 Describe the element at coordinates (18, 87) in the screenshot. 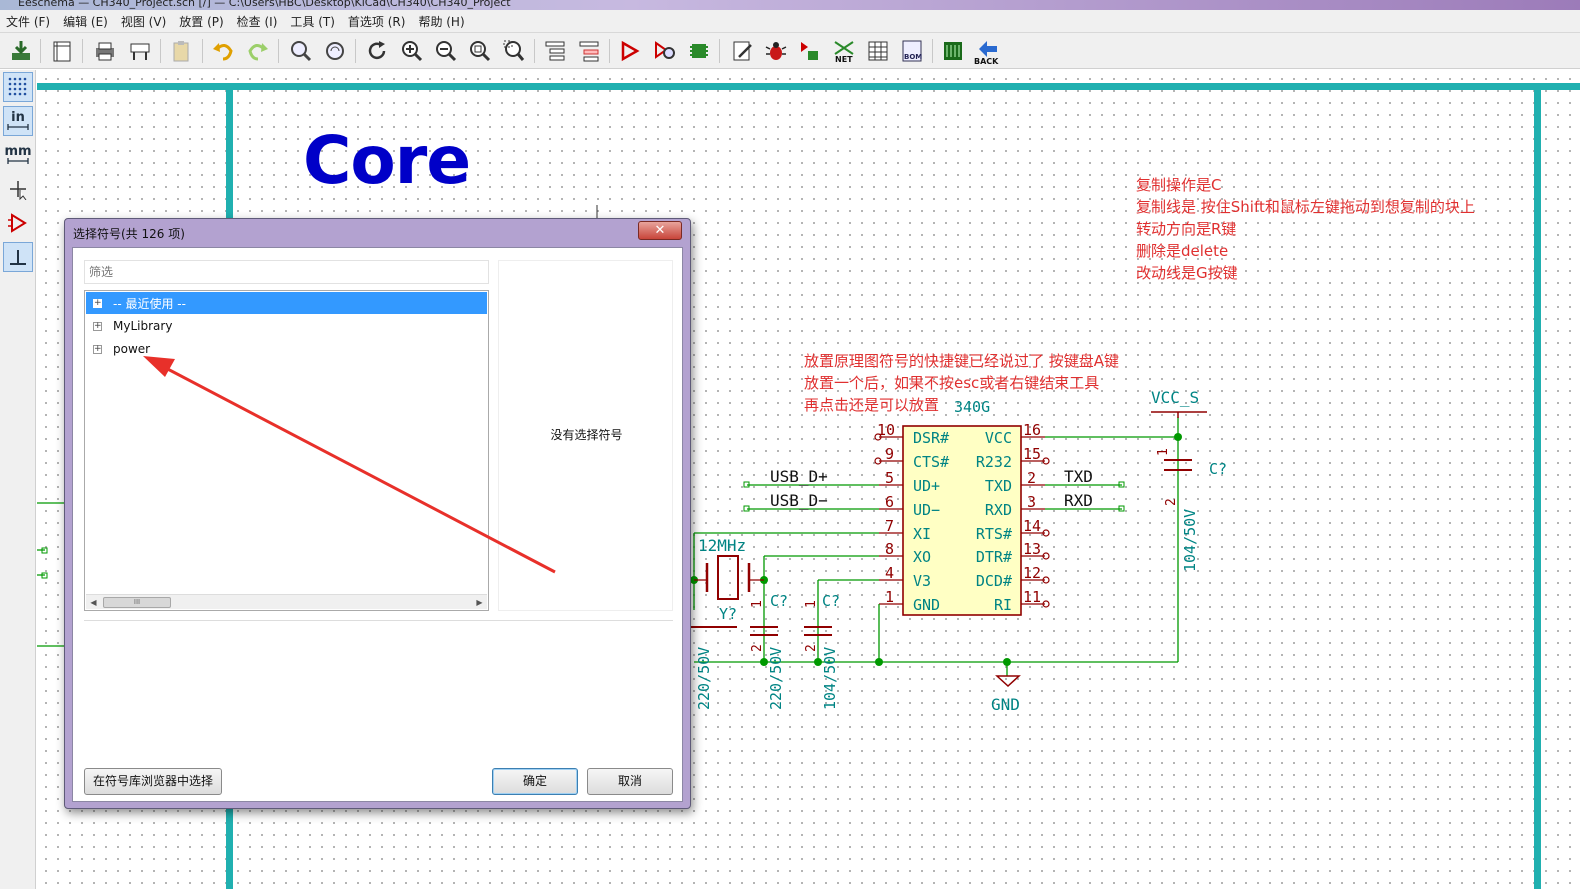

I see `grid-toggle-icon` at that location.